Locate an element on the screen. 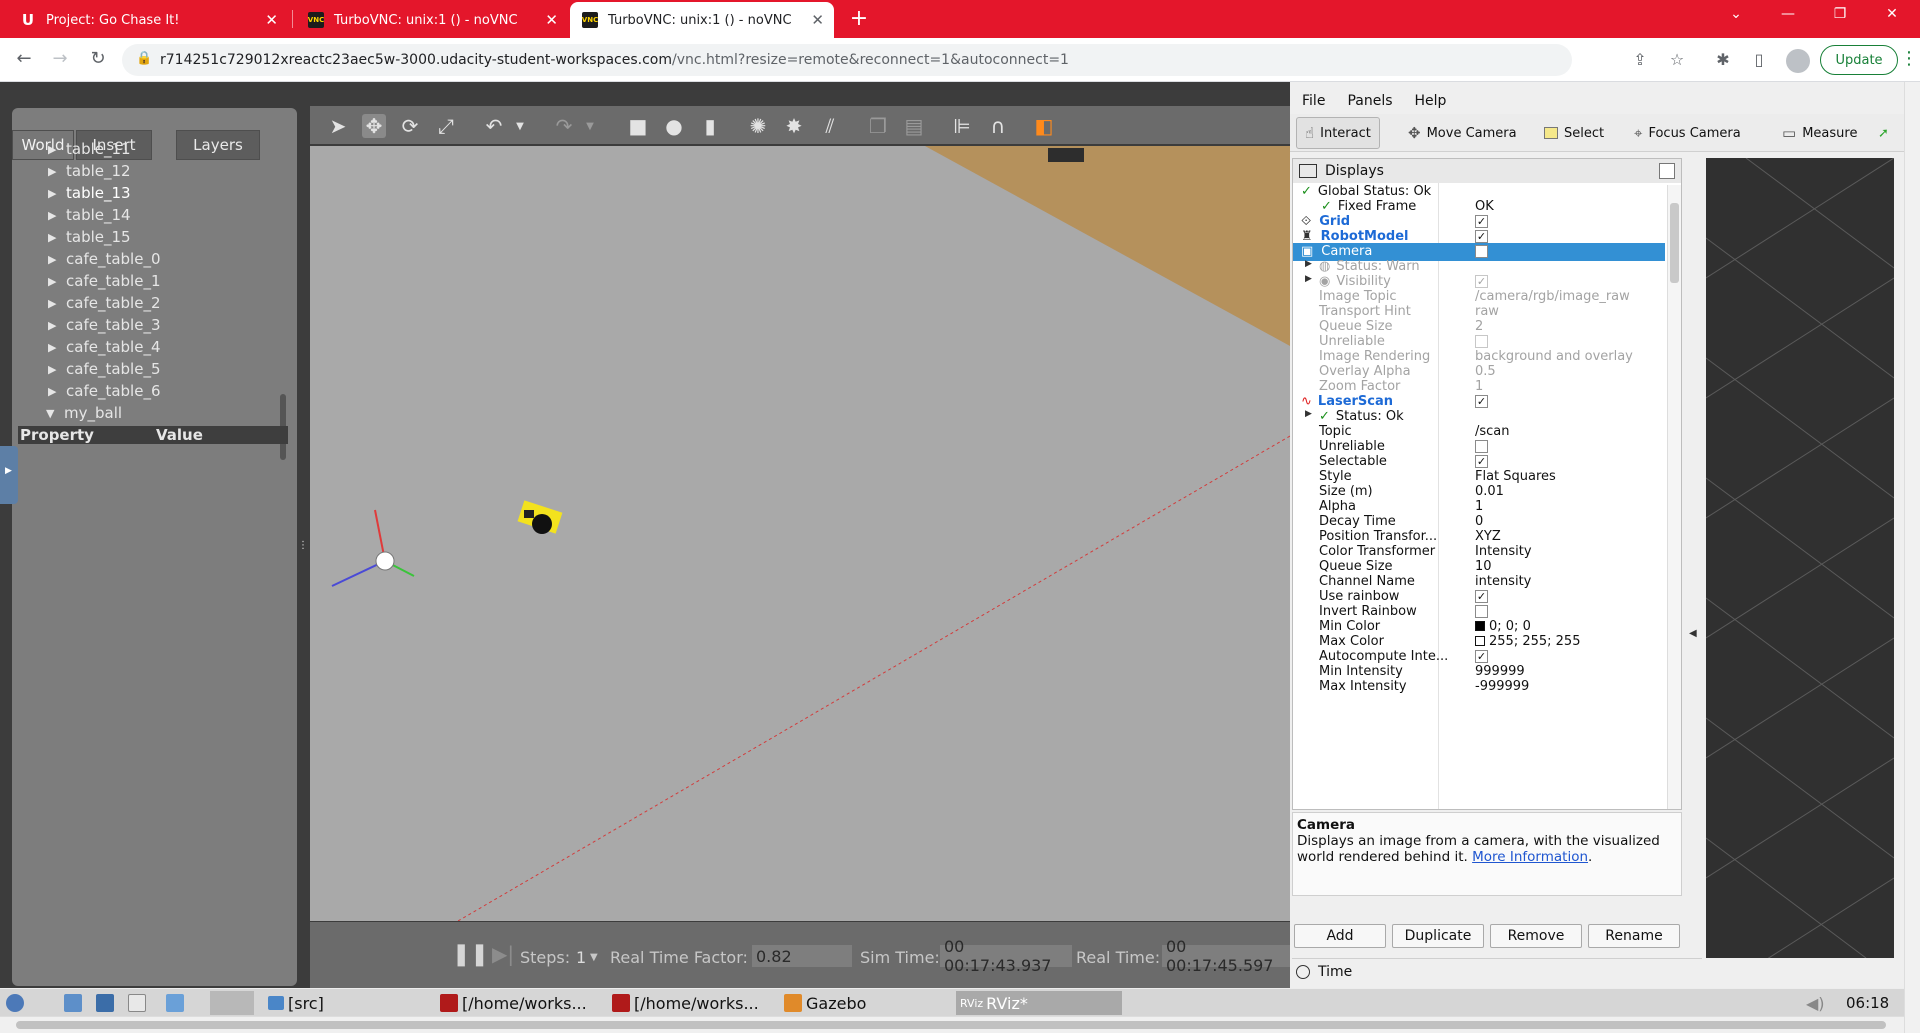 The height and width of the screenshot is (1033, 1920). tree-item: ▶ table_15 is located at coordinates (75, 237).